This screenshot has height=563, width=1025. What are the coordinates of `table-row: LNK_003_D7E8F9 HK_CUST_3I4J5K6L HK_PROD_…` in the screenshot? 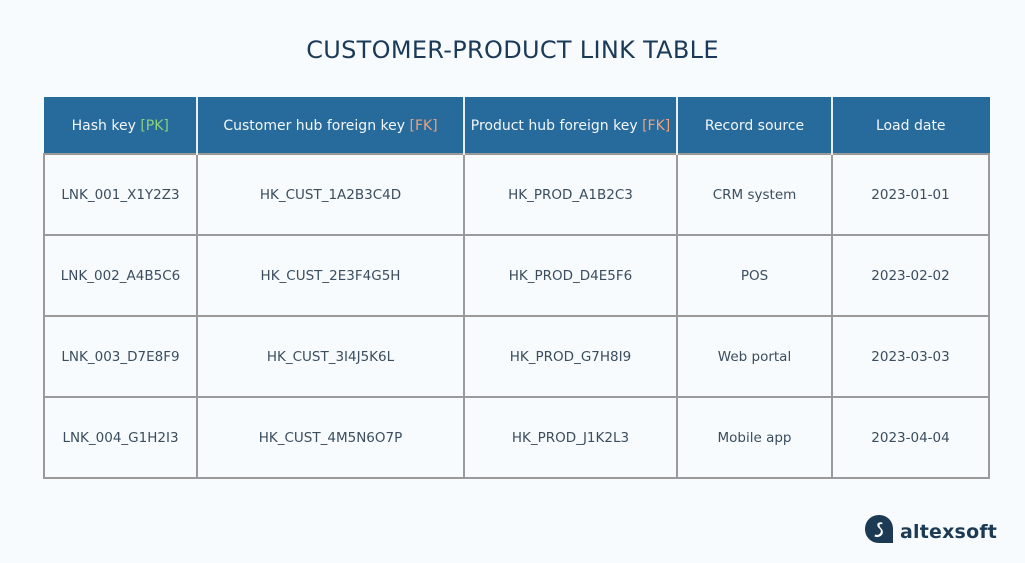 It's located at (516, 356).